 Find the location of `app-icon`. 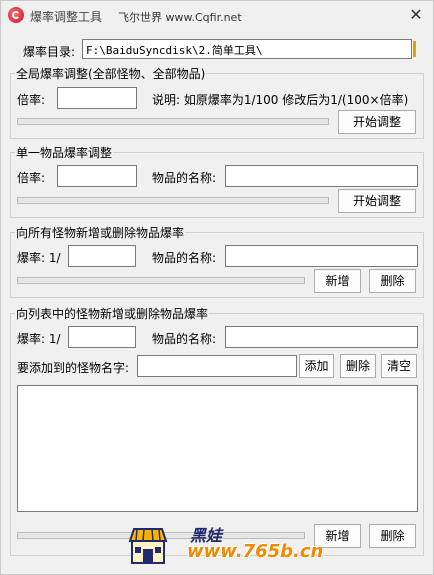

app-icon is located at coordinates (16, 15).